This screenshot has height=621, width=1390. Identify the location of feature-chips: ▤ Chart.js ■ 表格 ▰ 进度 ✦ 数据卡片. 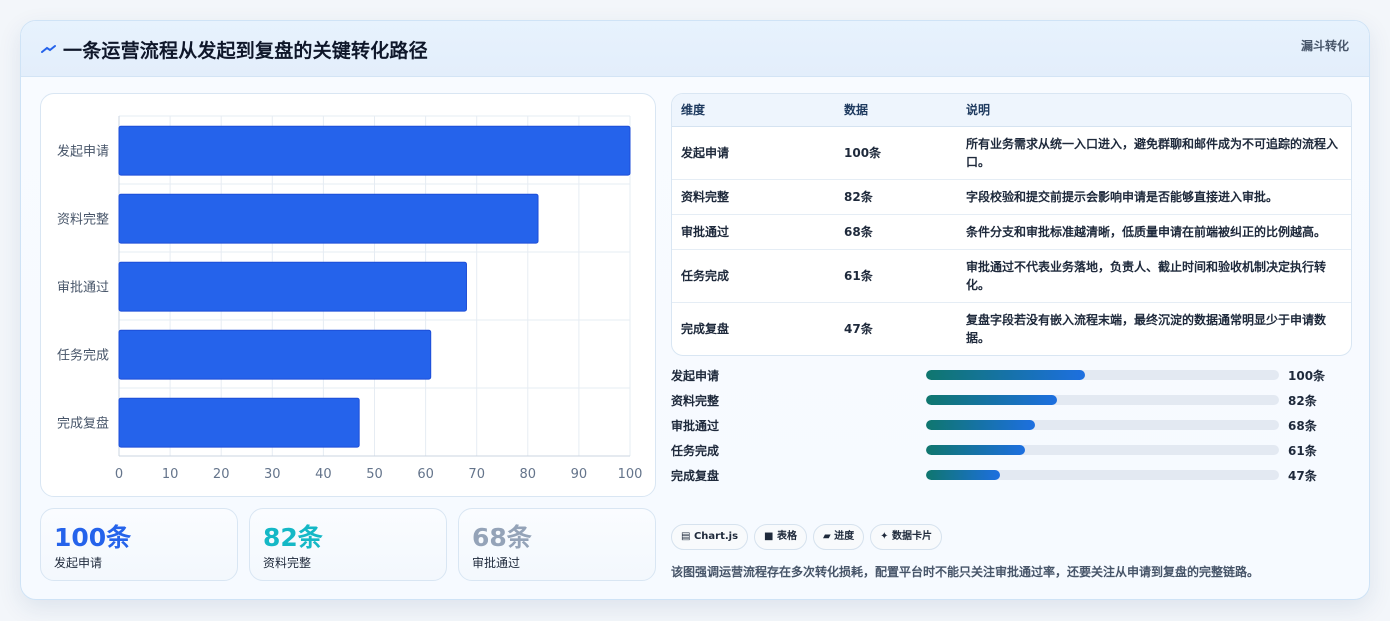
(809, 537).